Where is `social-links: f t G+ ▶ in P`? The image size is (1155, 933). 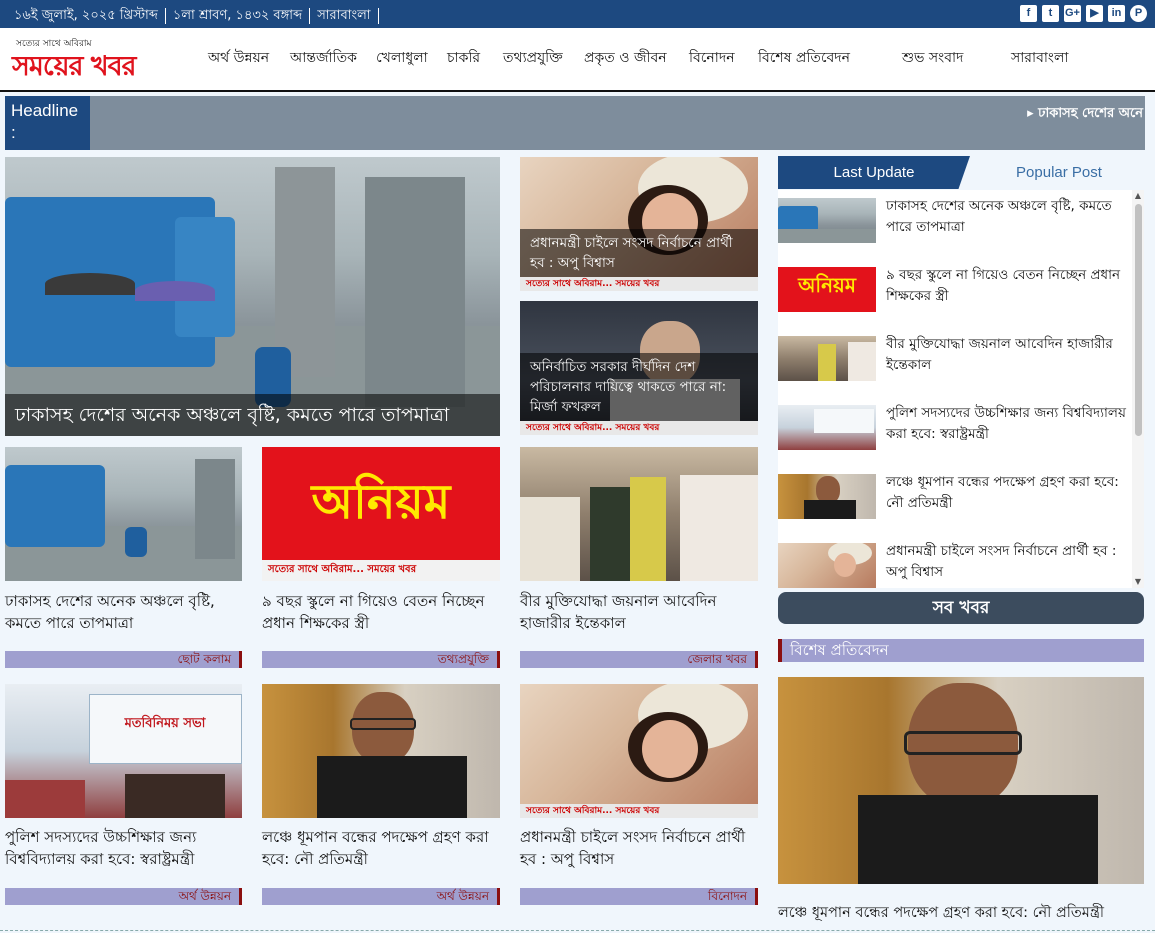
social-links: f t G+ ▶ in P is located at coordinates (1083, 13).